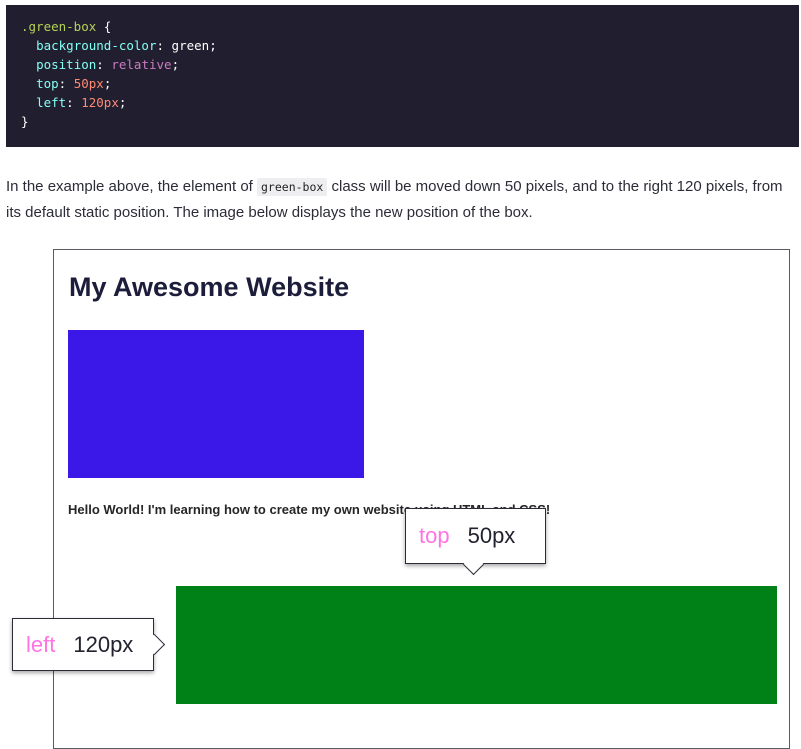  Describe the element at coordinates (190, 45) in the screenshot. I see `code-value: green` at that location.